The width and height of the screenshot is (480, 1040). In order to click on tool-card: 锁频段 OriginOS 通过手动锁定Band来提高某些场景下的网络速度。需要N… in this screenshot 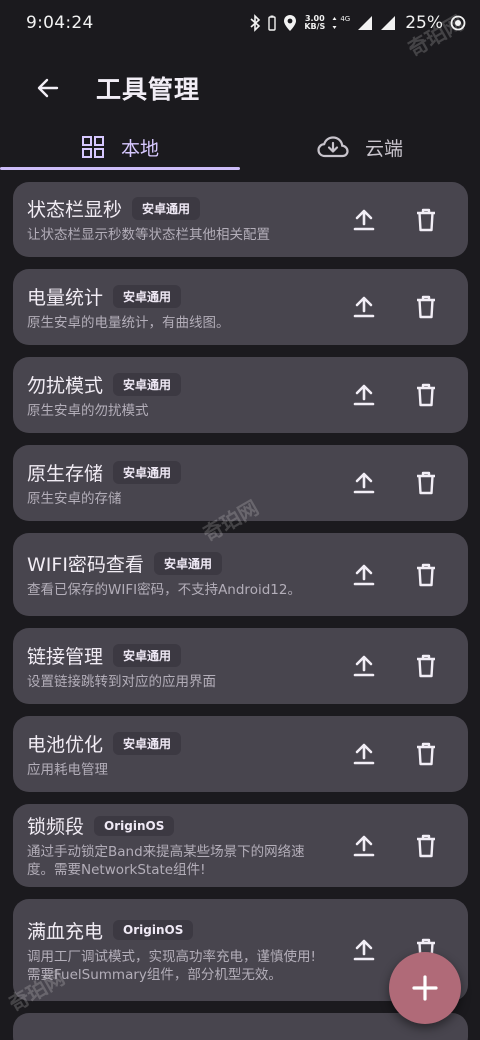, I will do `click(240, 845)`.